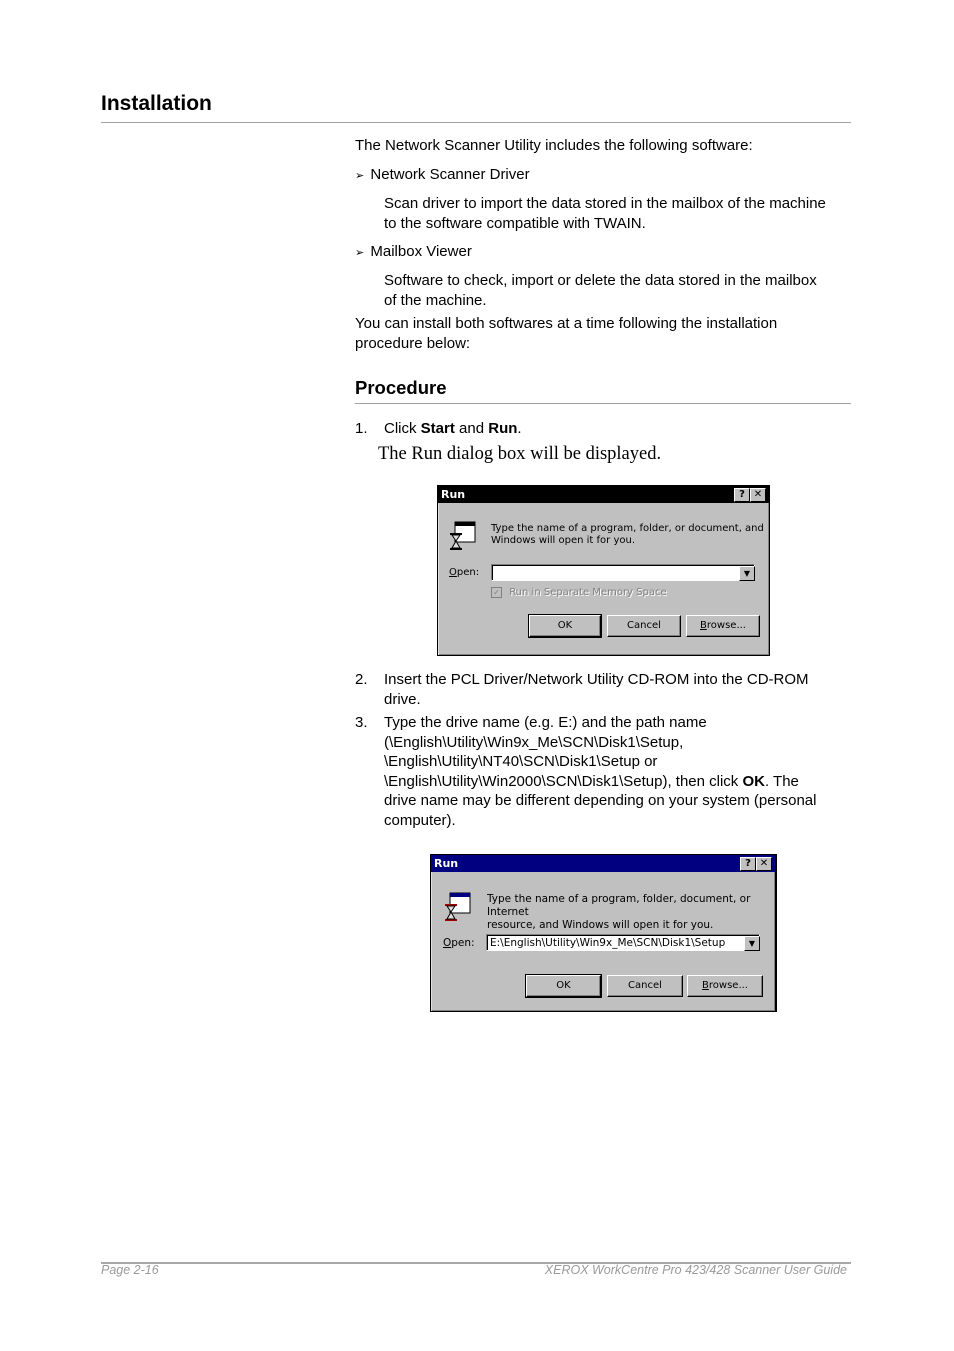 This screenshot has width=954, height=1351. I want to click on step-text: Click Start and Run., so click(453, 429).